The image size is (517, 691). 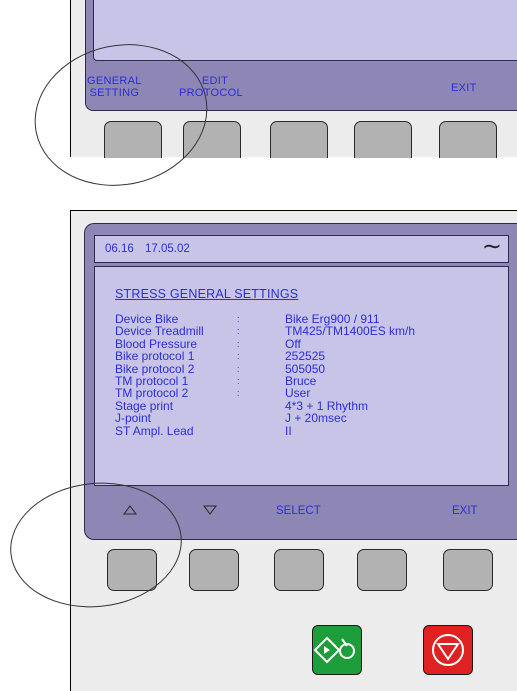 What do you see at coordinates (211, 93) in the screenshot?
I see `softkey-label-line: PROTOCOL` at bounding box center [211, 93].